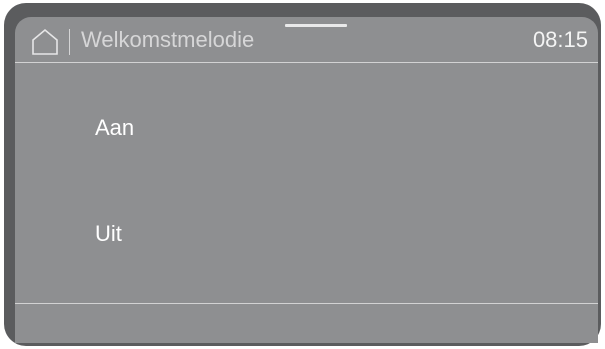  Describe the element at coordinates (306, 62) in the screenshot. I see `header-divider-line` at that location.